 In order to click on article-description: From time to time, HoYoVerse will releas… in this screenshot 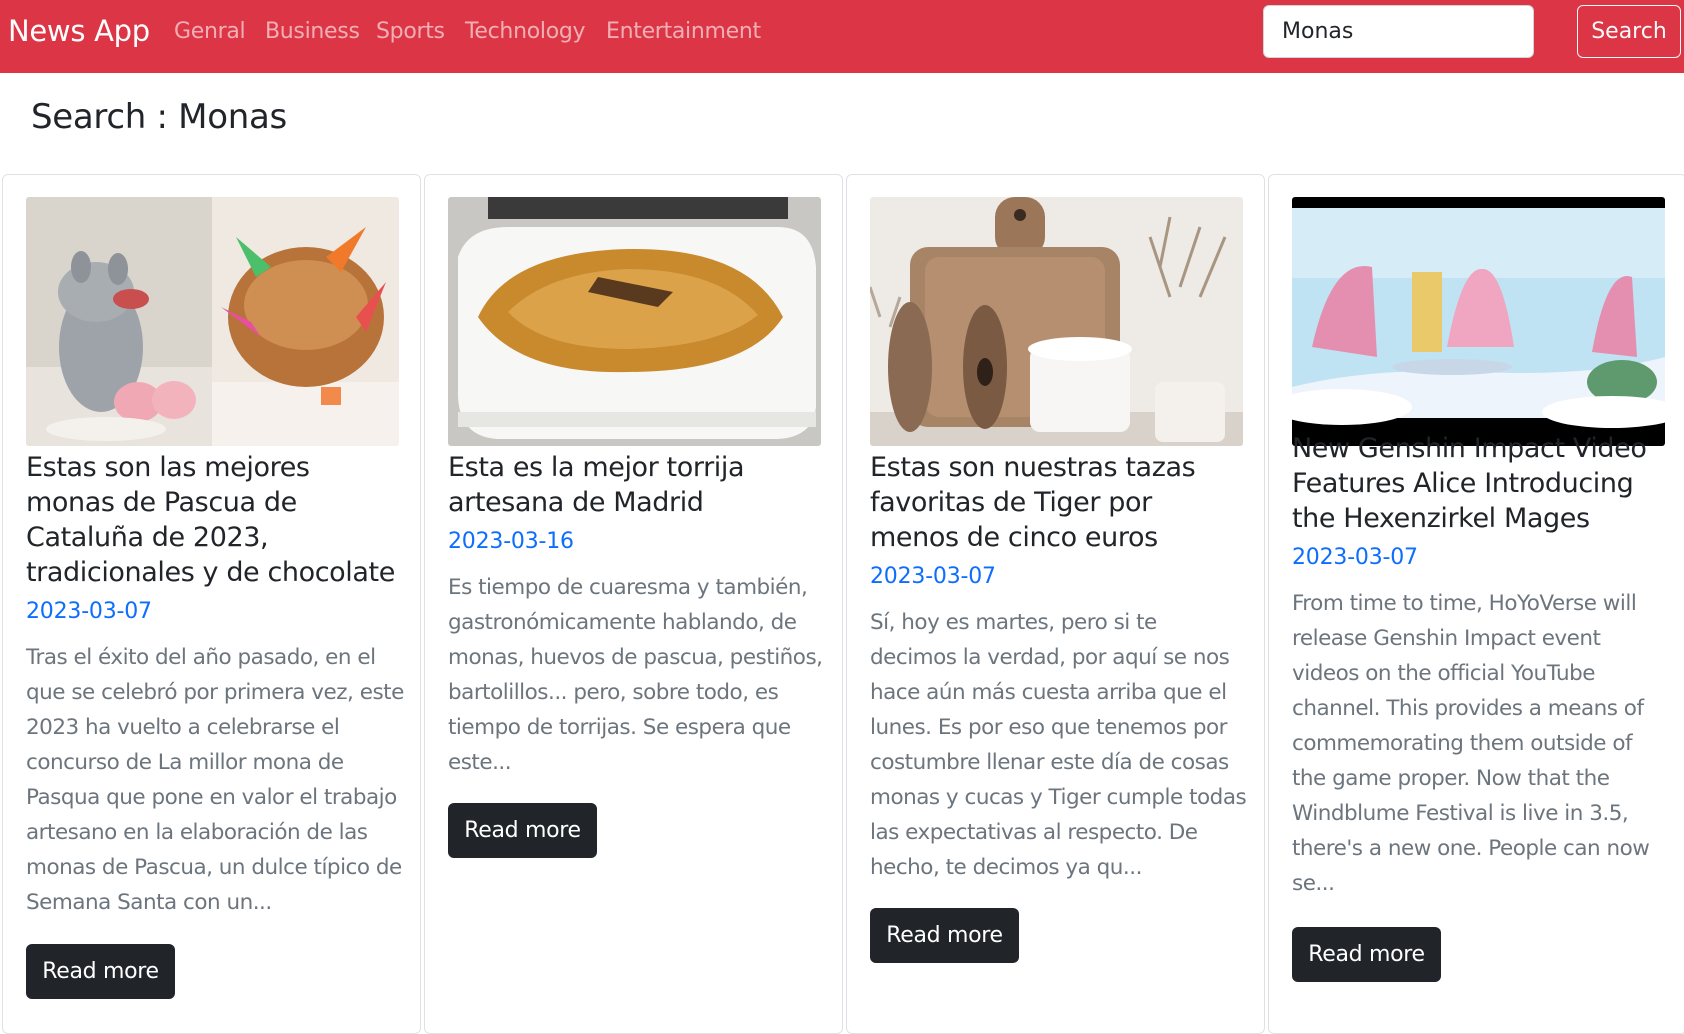, I will do `click(1471, 743)`.